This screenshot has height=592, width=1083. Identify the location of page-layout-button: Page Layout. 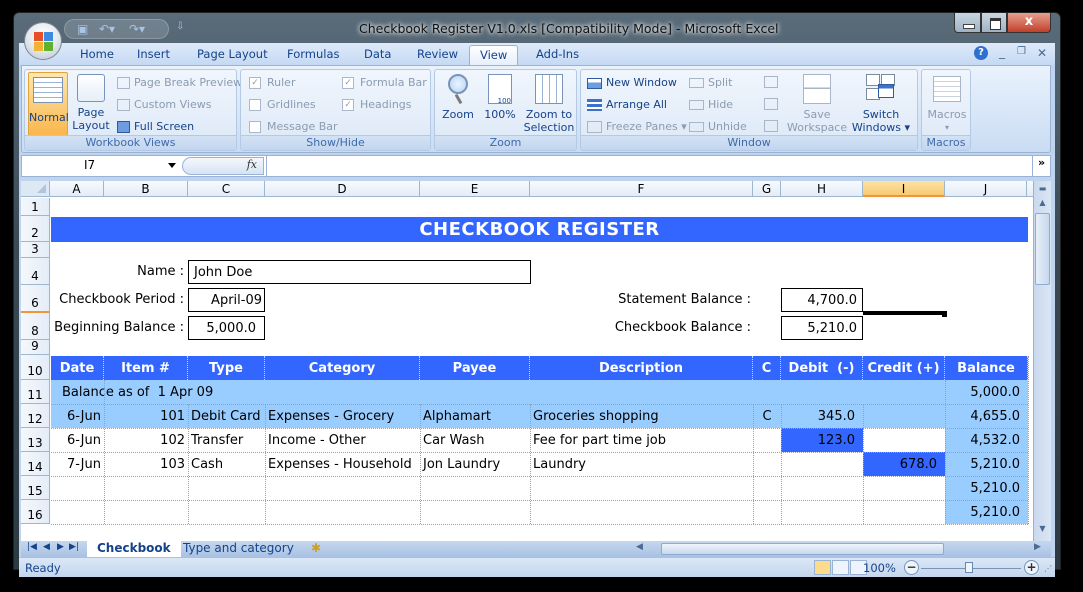
(91, 106).